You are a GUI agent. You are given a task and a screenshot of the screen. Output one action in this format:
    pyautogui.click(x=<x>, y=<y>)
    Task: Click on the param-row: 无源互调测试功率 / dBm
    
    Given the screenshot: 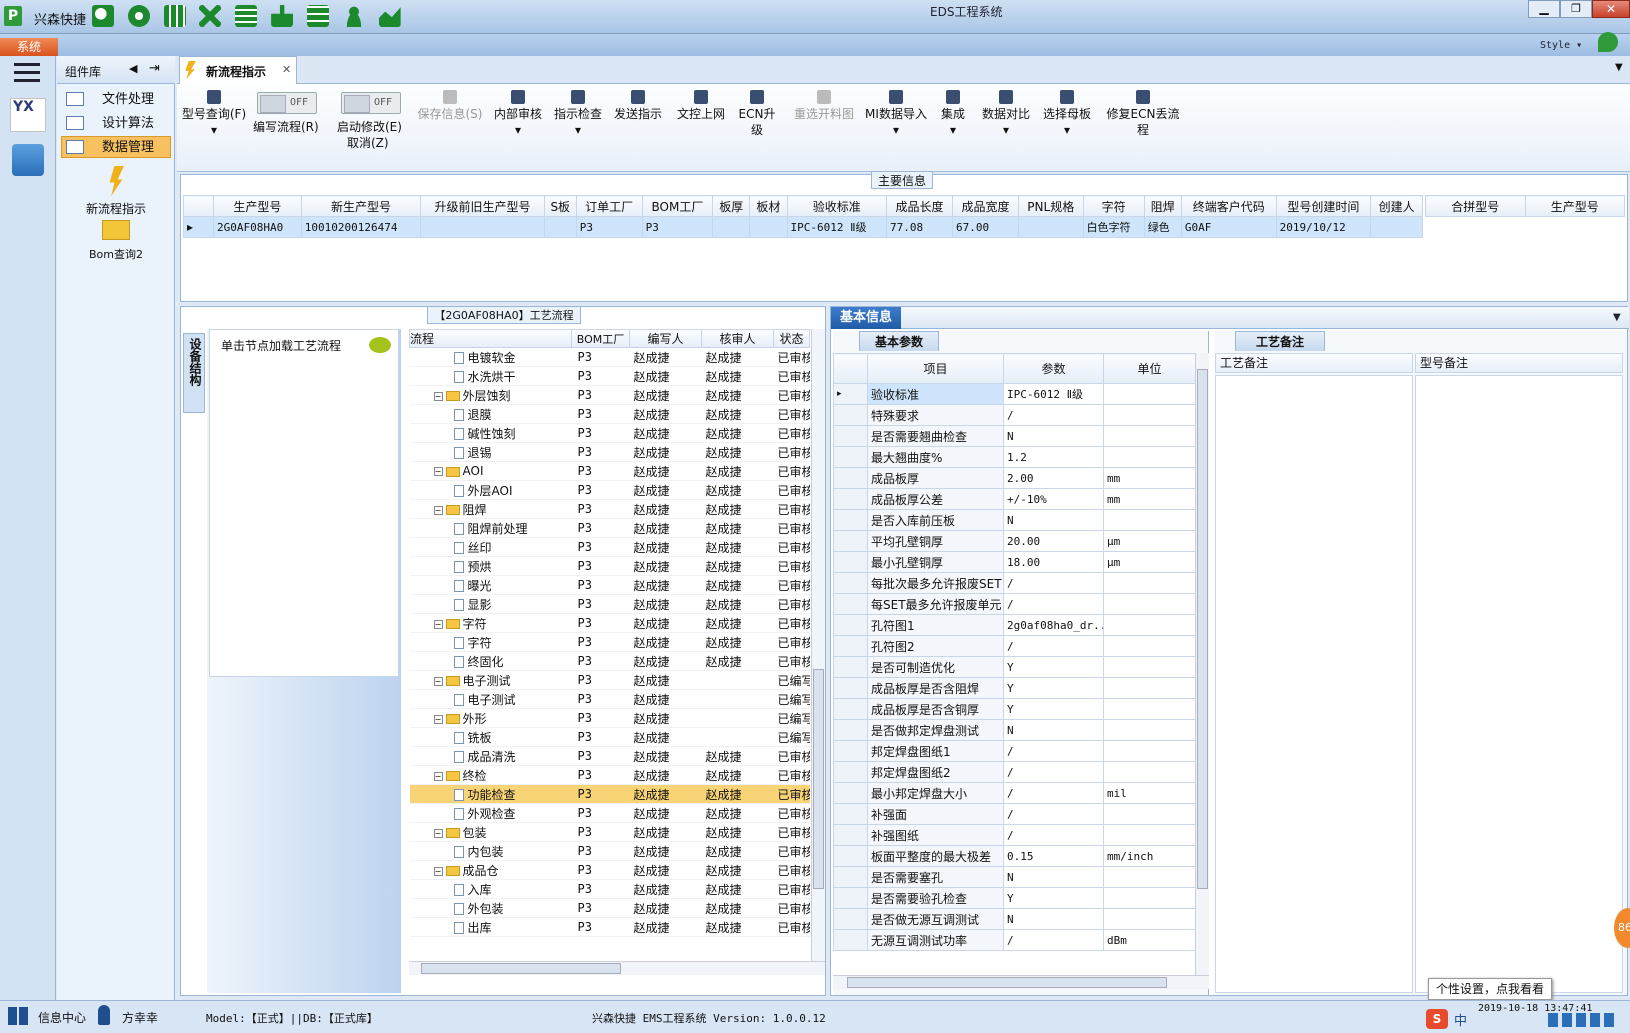 What is the action you would take?
    pyautogui.click(x=1014, y=940)
    